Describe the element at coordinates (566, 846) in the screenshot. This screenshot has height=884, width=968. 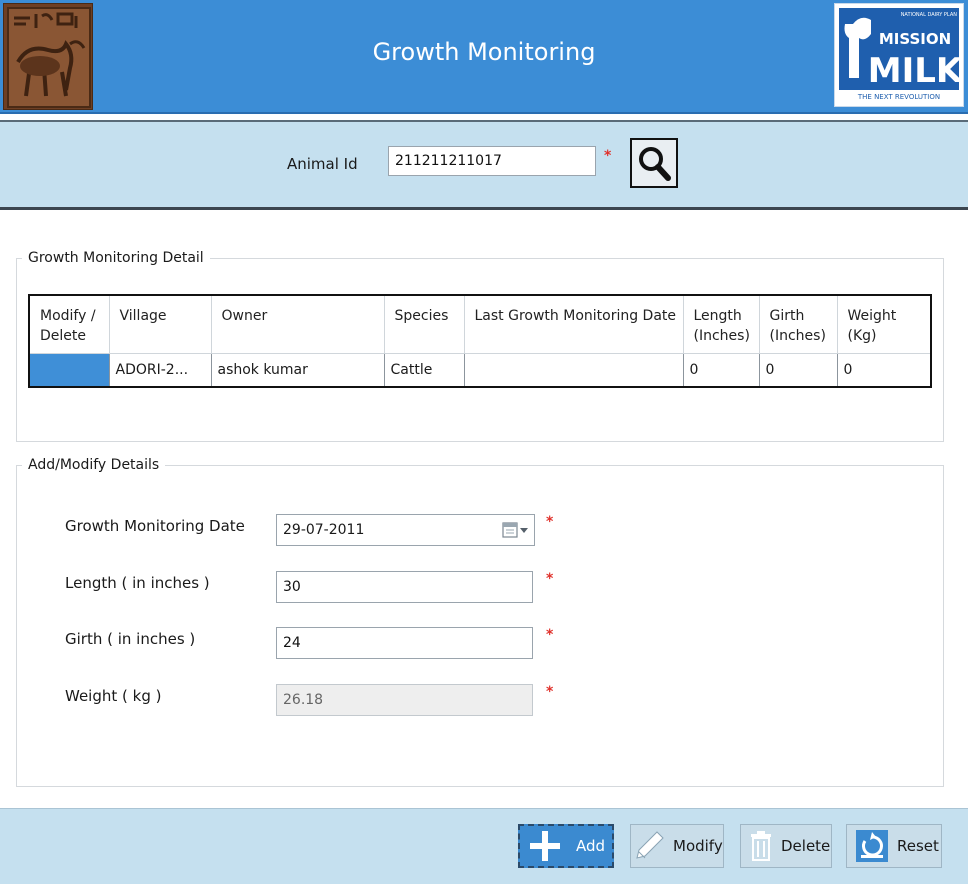
I see `add-button: Add` at that location.